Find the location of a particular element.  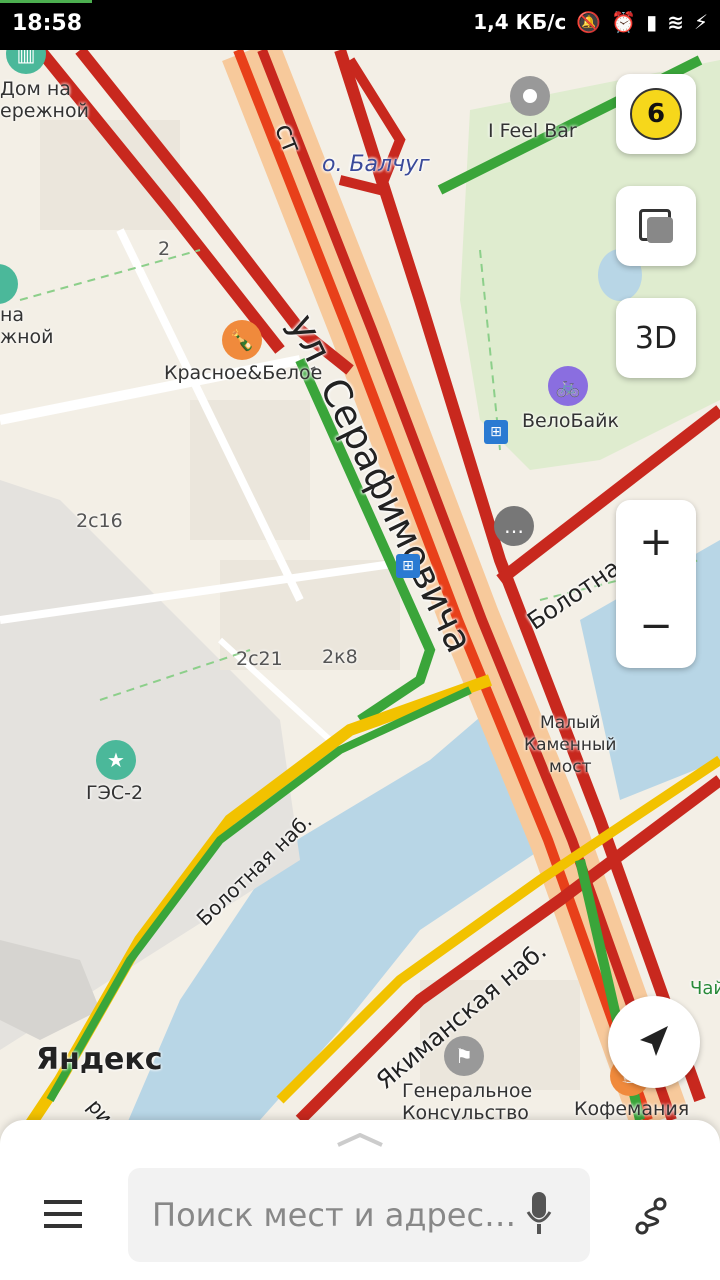

navigation-arrow-icon is located at coordinates (654, 1041).